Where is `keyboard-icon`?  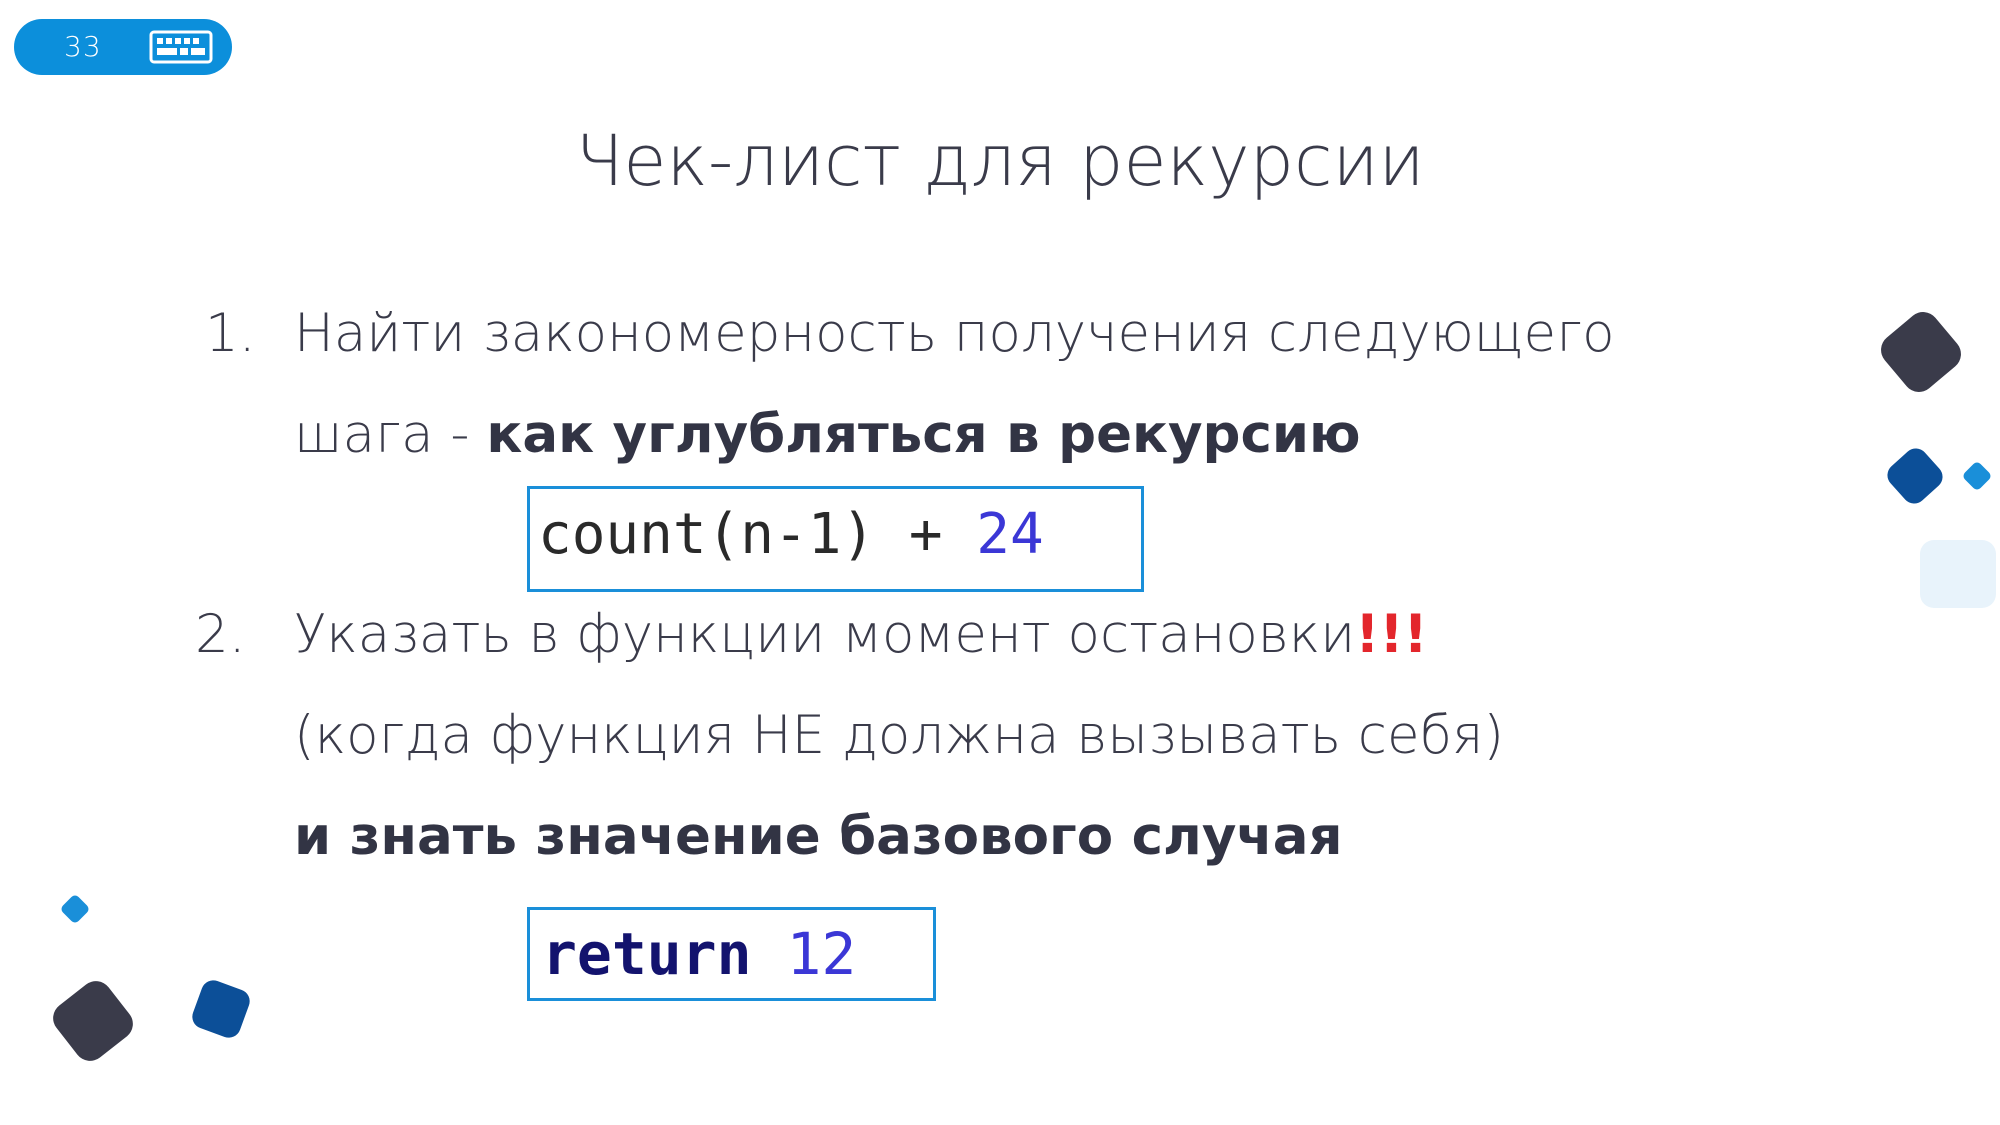 keyboard-icon is located at coordinates (181, 47).